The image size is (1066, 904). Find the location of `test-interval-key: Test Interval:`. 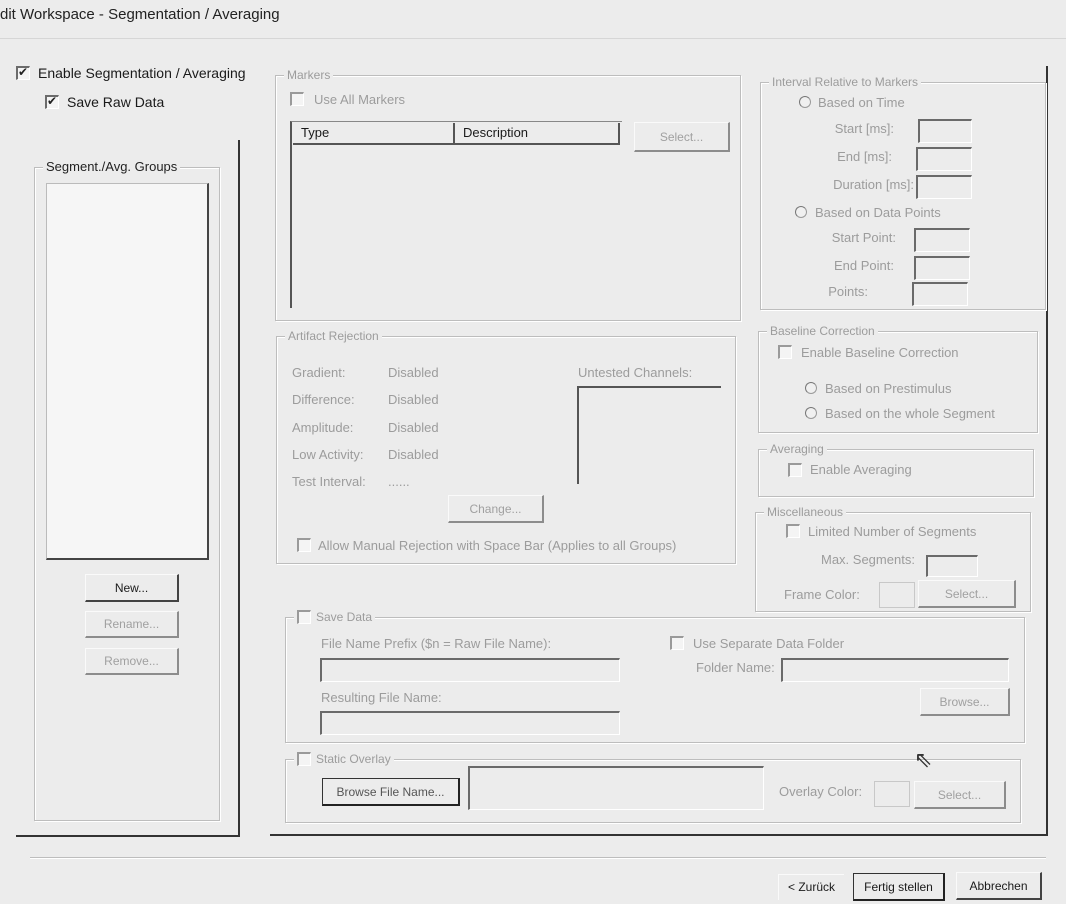

test-interval-key: Test Interval: is located at coordinates (329, 481).